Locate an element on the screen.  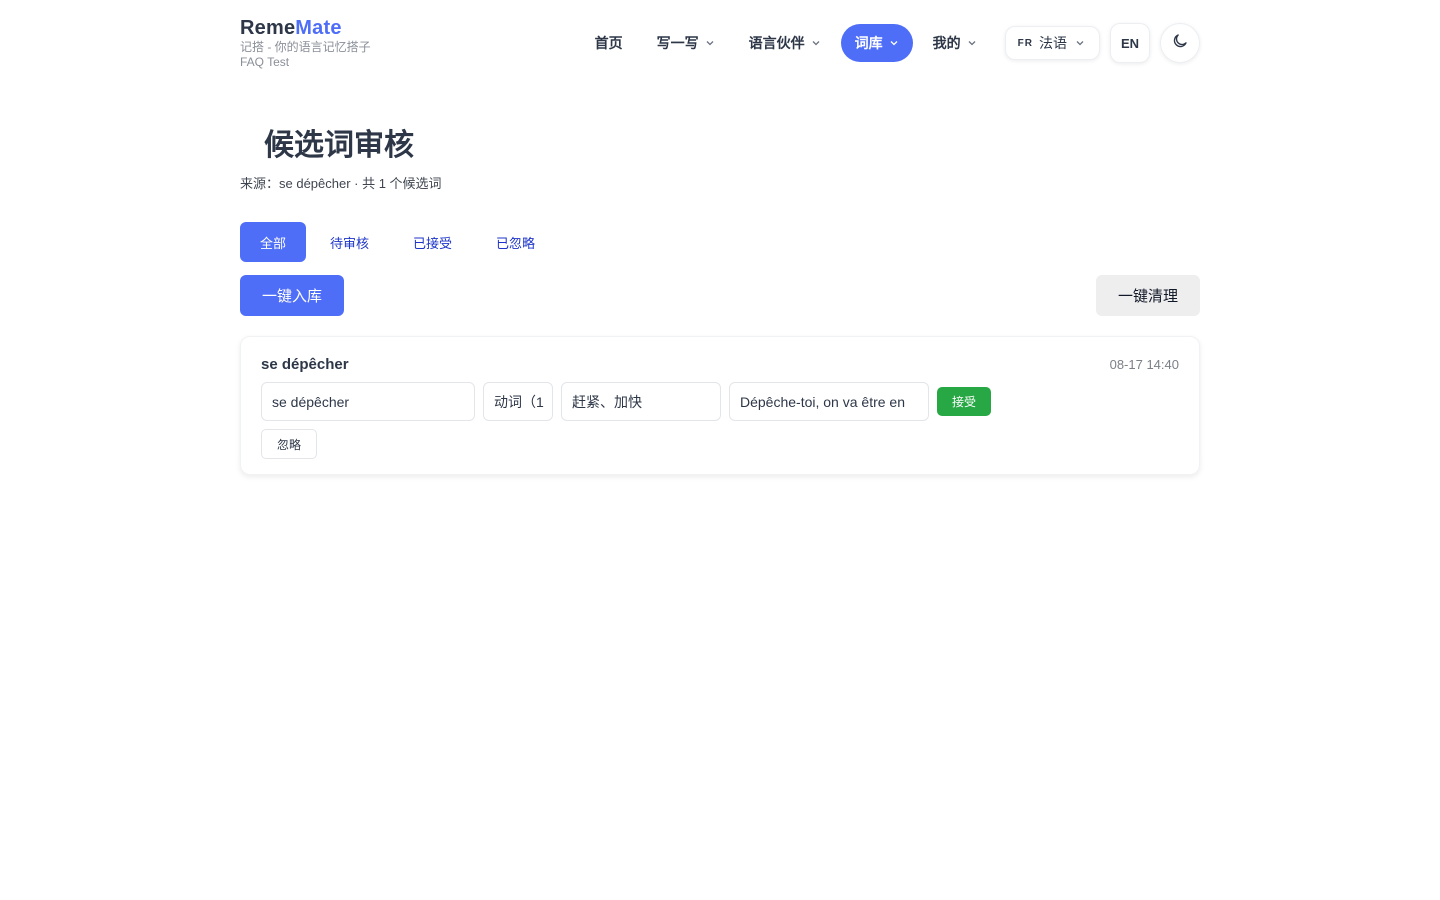
nav-mine-label: 我的 is located at coordinates (946, 43).